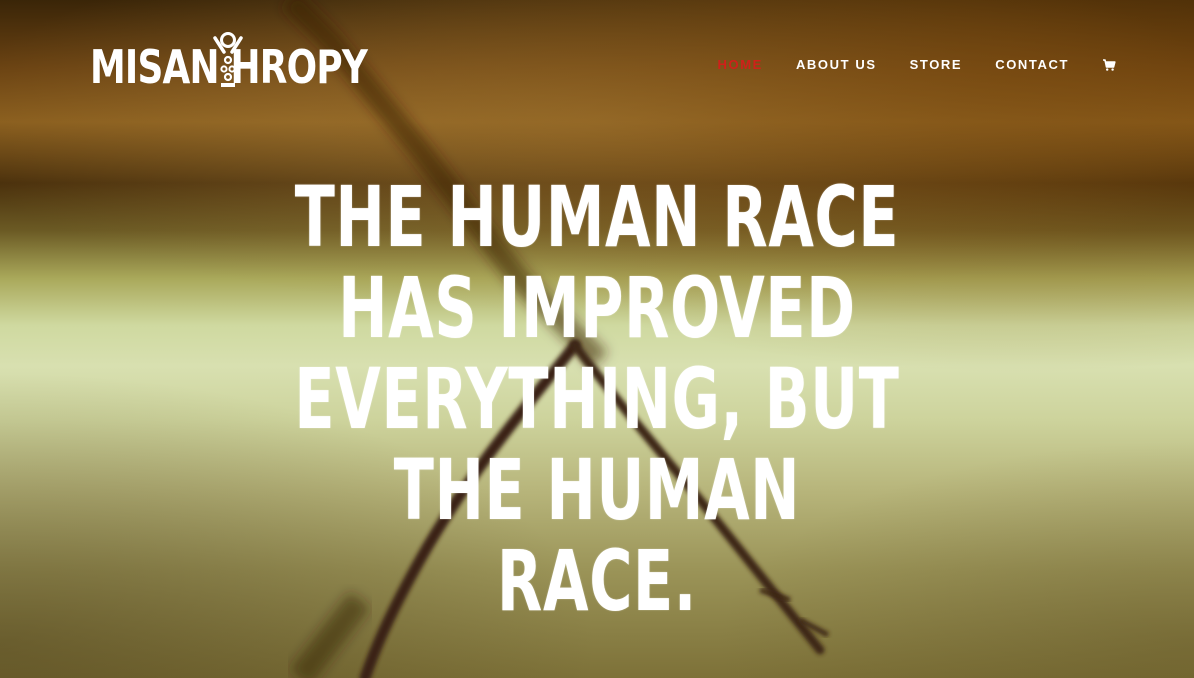  Describe the element at coordinates (1032, 65) in the screenshot. I see `nav-link-contact: CONTACT` at that location.